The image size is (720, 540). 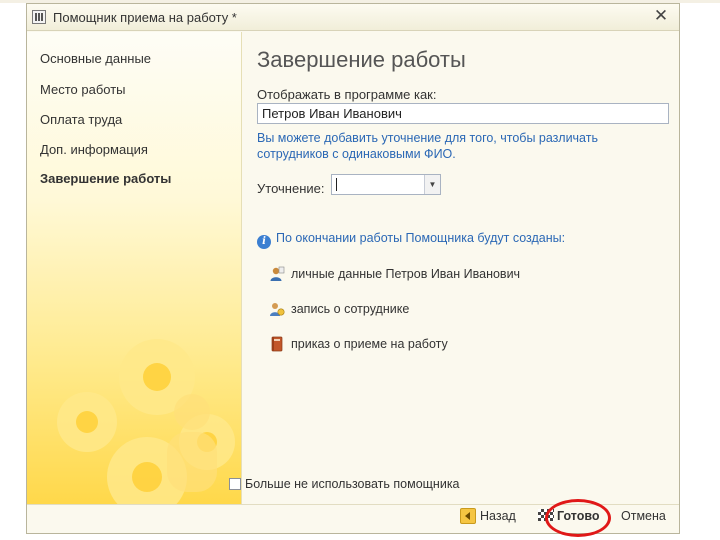 What do you see at coordinates (235, 484) in the screenshot?
I see `dont-use-assistant-checkbox` at bounding box center [235, 484].